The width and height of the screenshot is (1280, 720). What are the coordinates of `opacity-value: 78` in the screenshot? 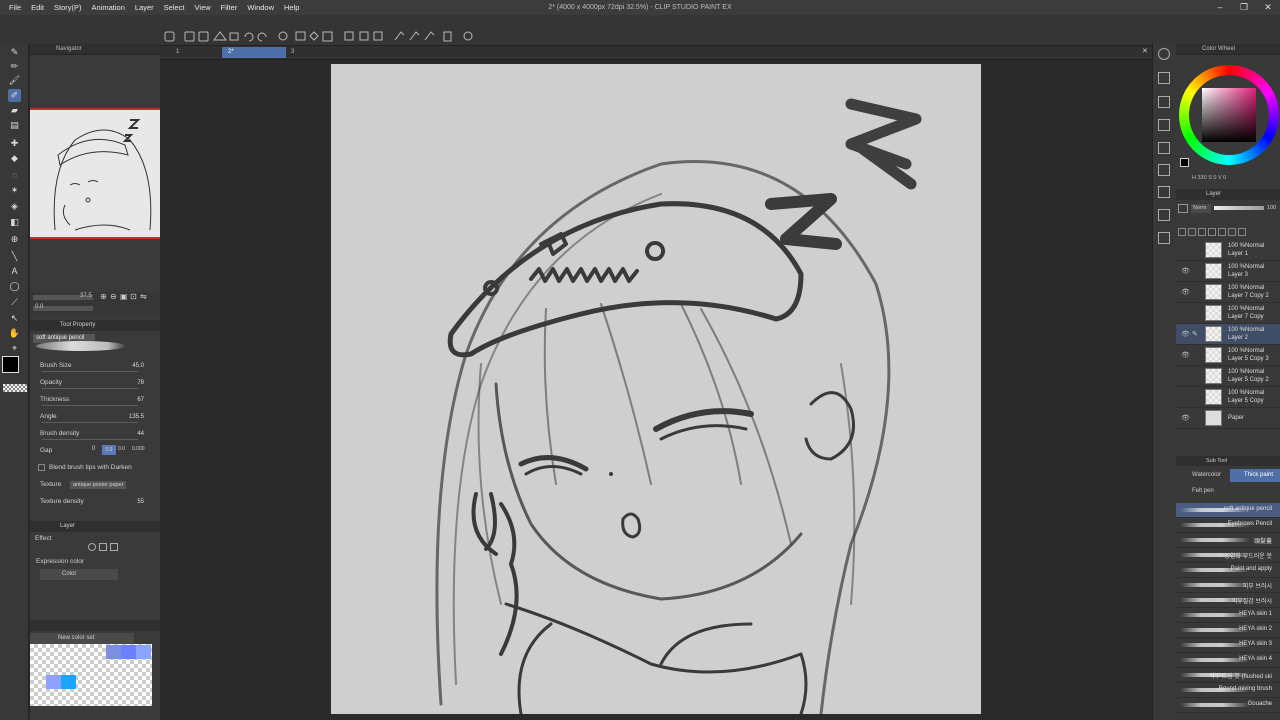 It's located at (140, 383).